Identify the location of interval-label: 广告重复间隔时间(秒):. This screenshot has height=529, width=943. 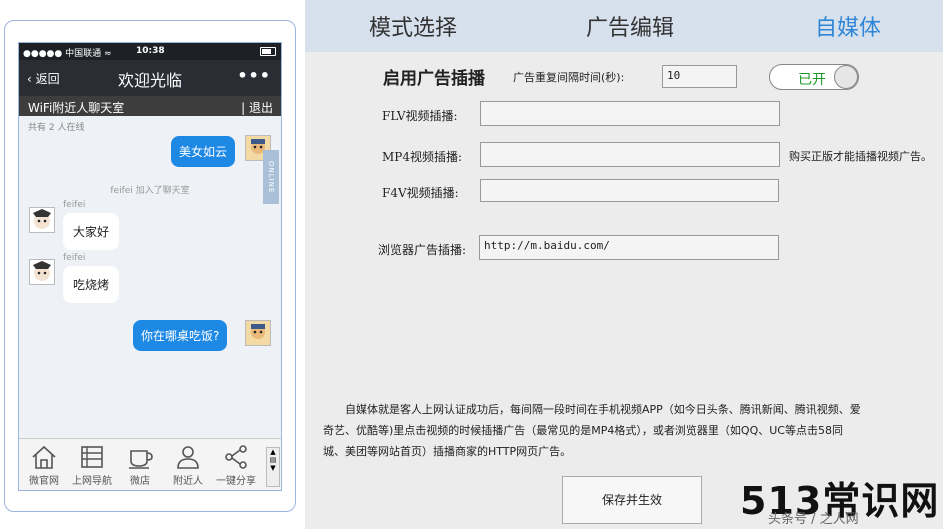
(569, 77).